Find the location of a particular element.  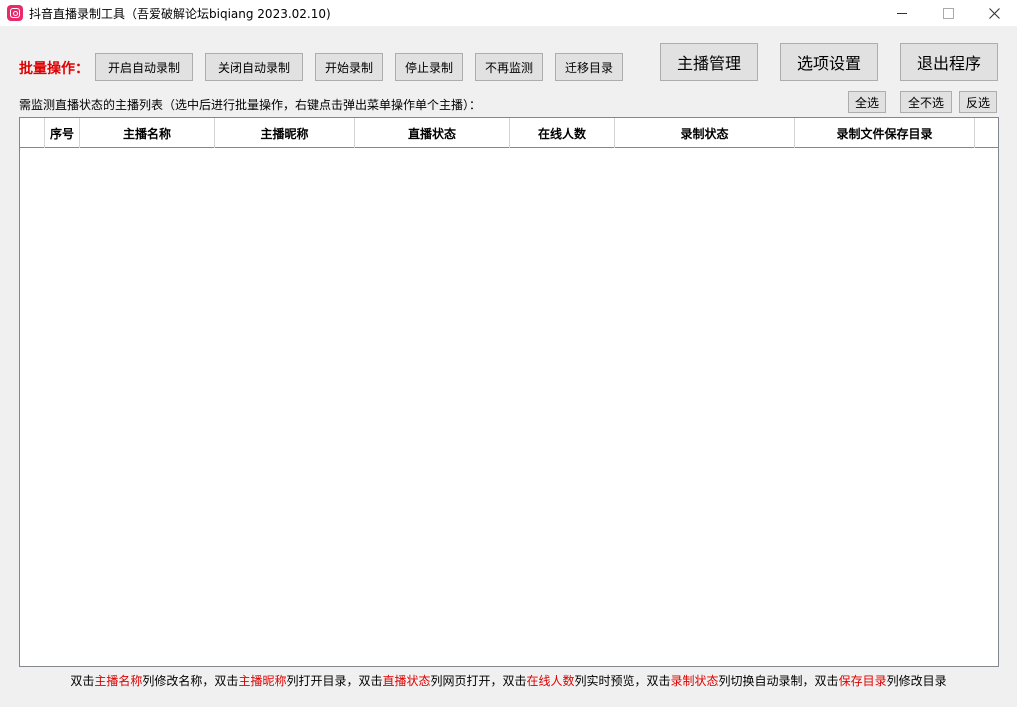

hint-text: 双击 is located at coordinates (82, 681).